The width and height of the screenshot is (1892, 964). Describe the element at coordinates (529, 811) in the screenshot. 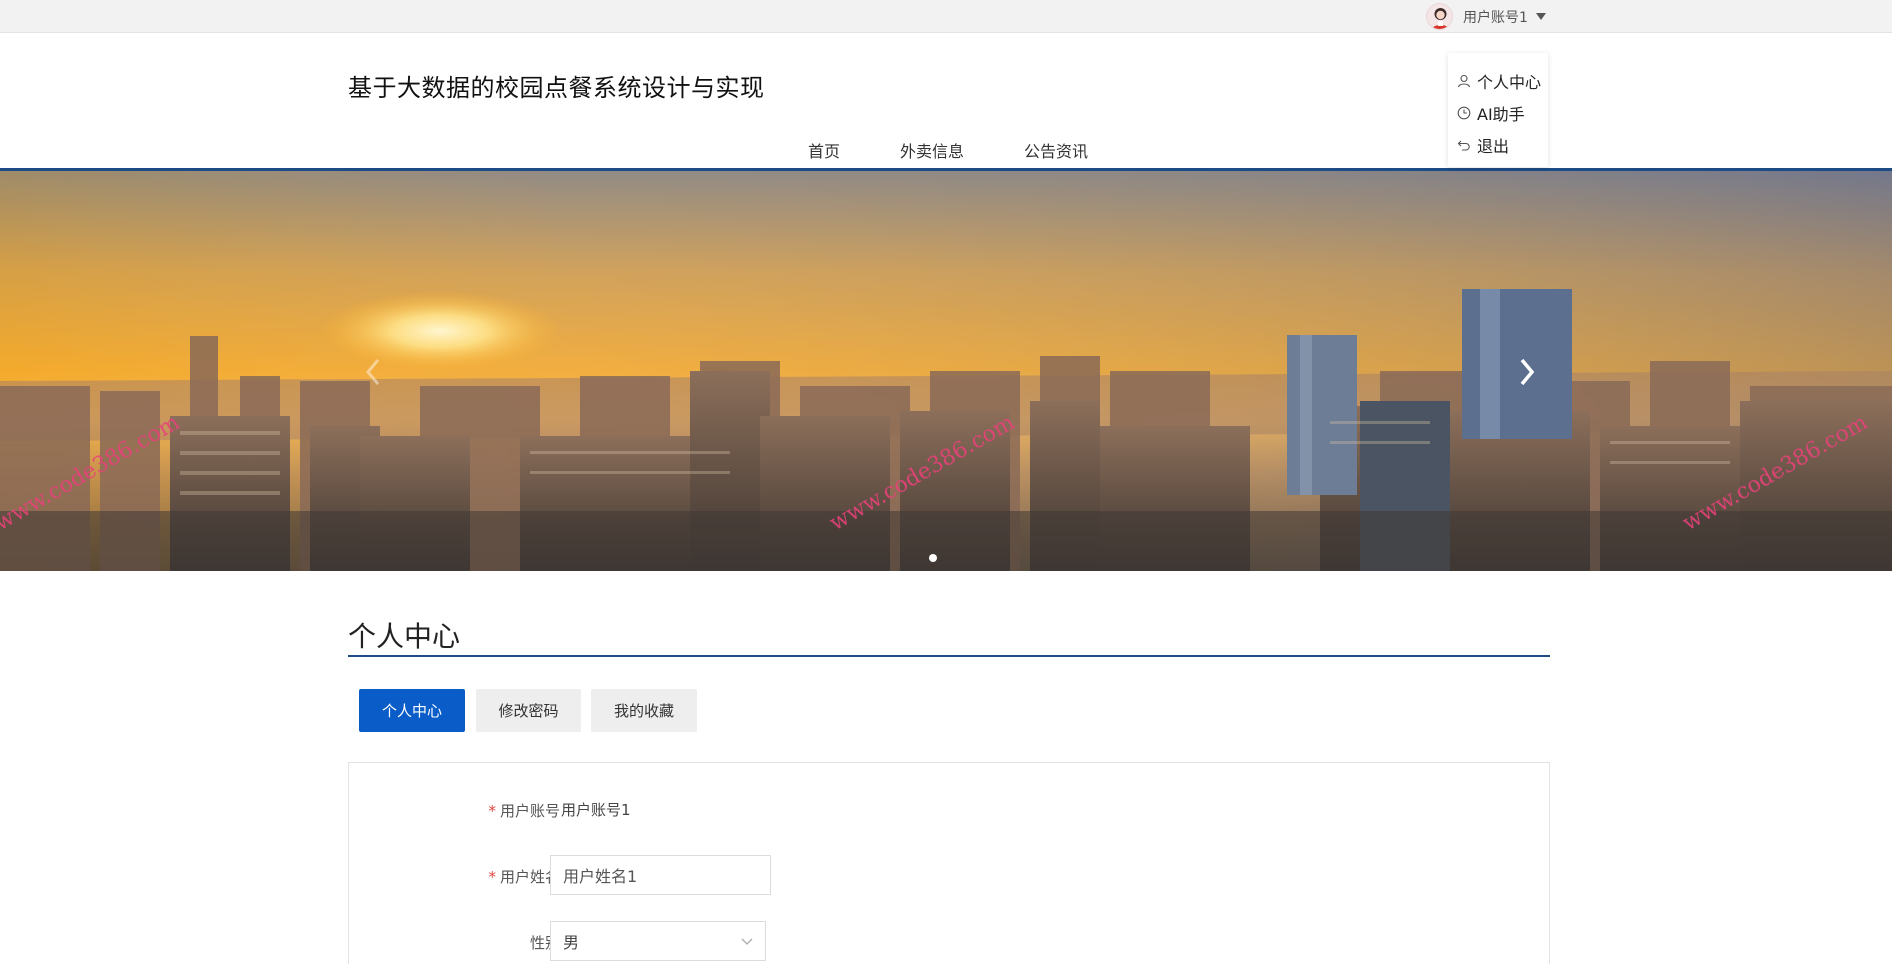

I see `account-label-text: 用户账号` at that location.